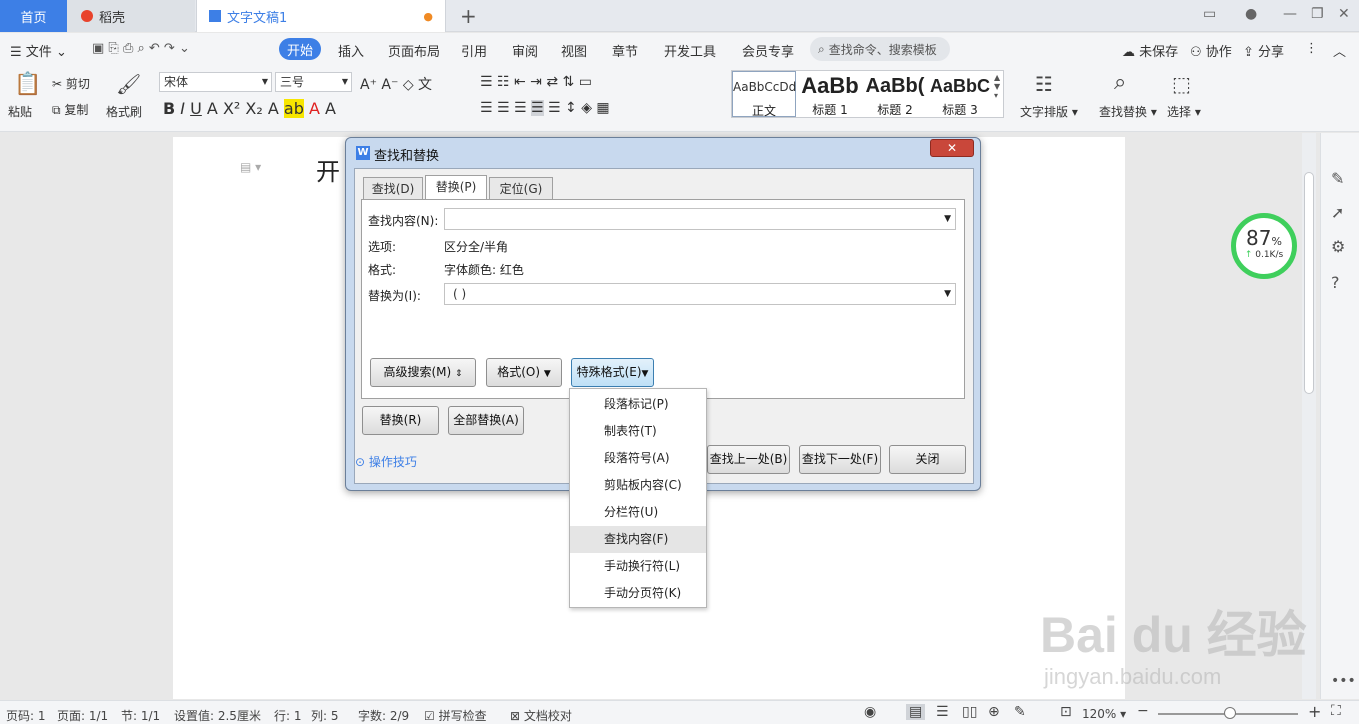 This screenshot has width=1359, height=724. I want to click on edit-pen-icon: ✎, so click(1337, 178).